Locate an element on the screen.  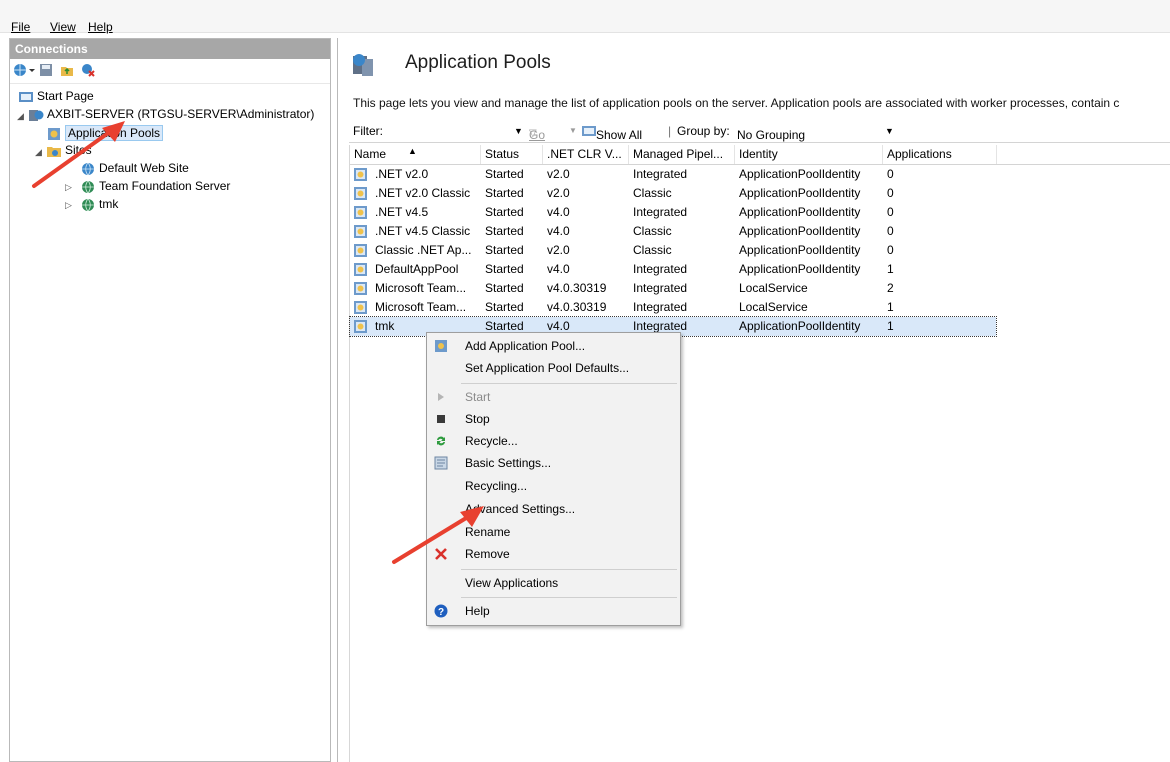
col-name-header: Name ▲ is located at coordinates (415, 154).